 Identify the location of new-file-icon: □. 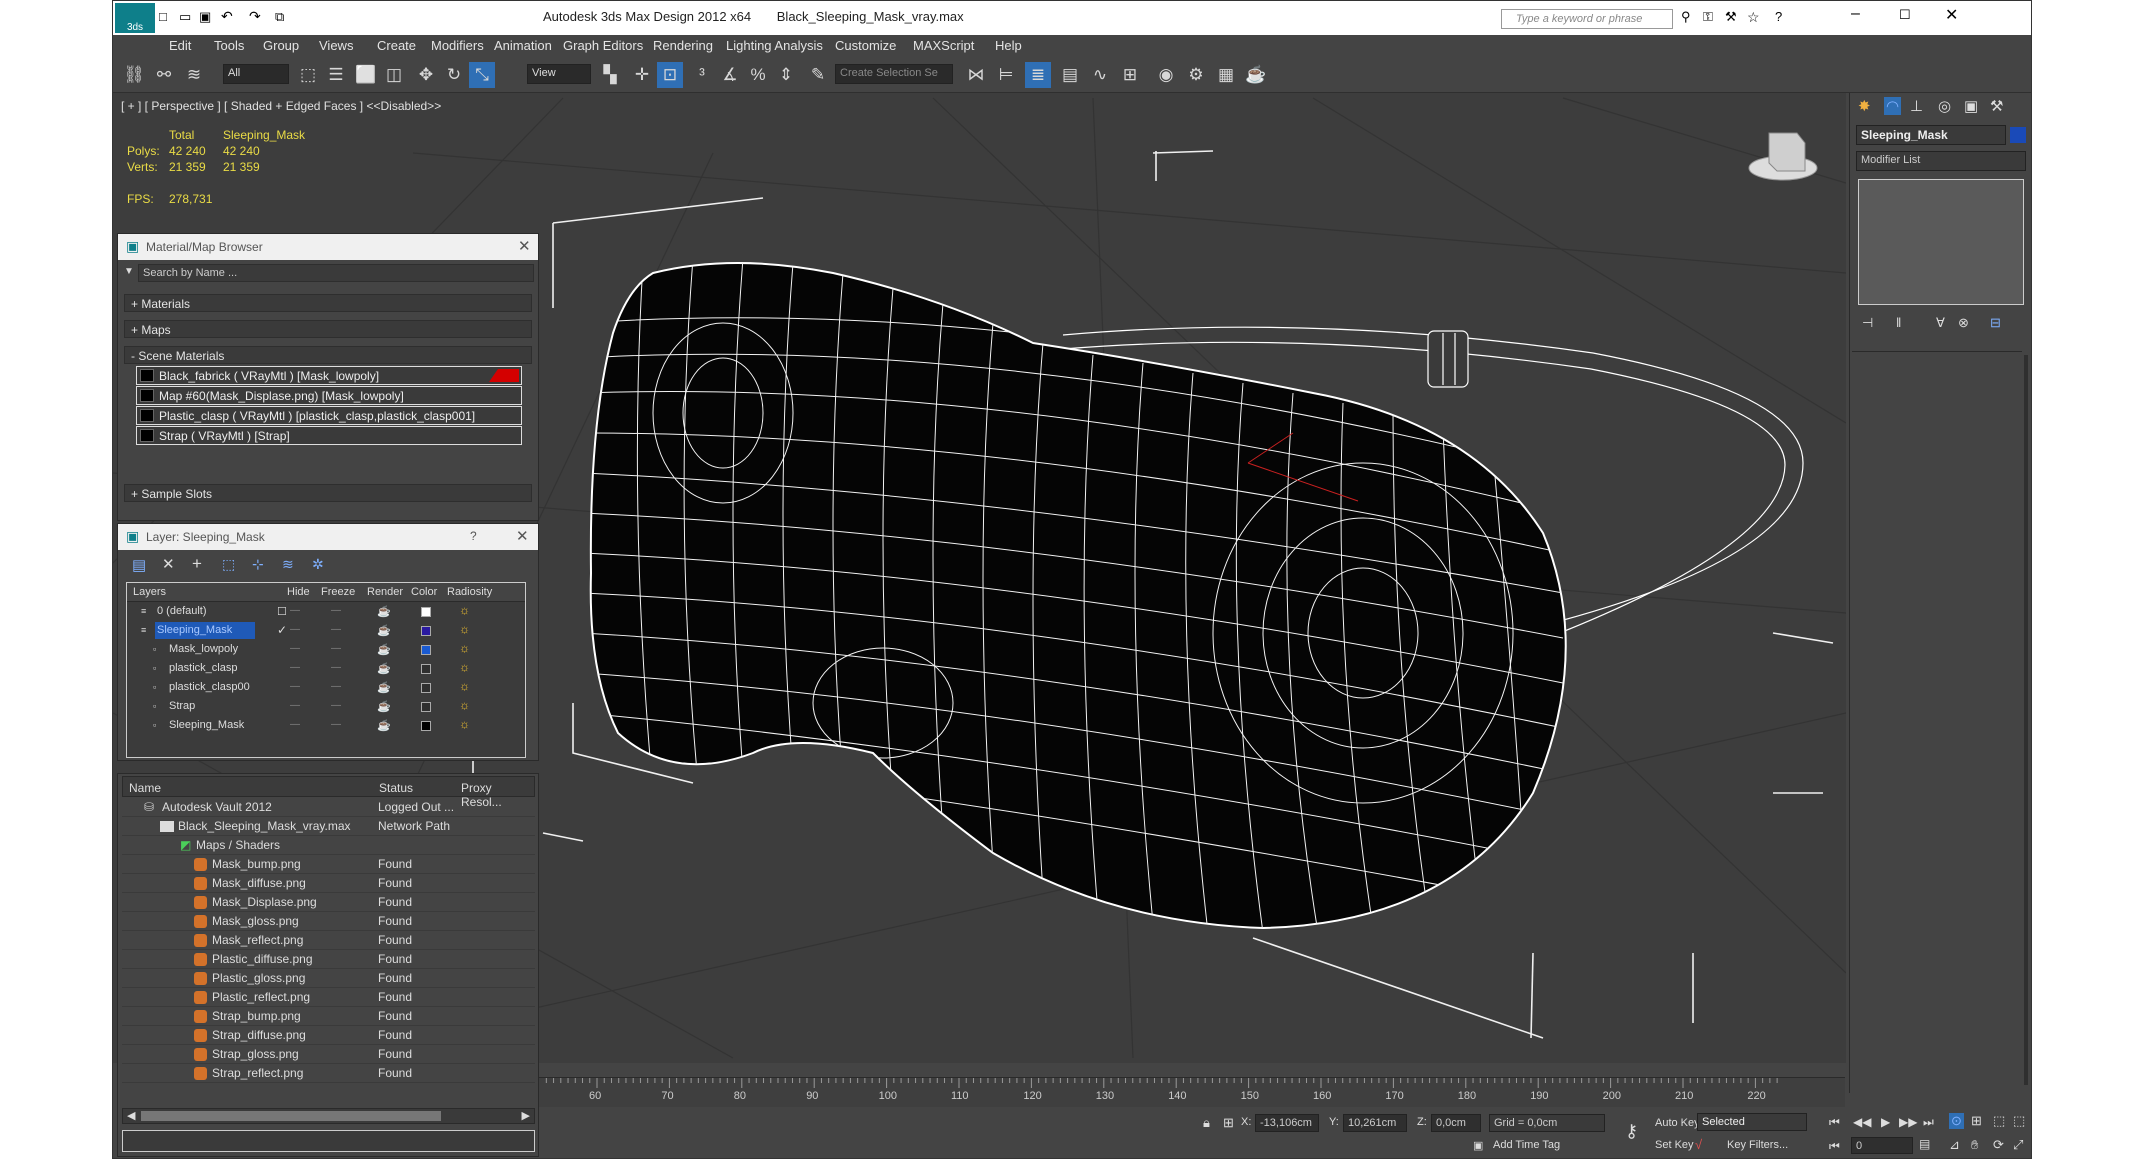
(163, 16).